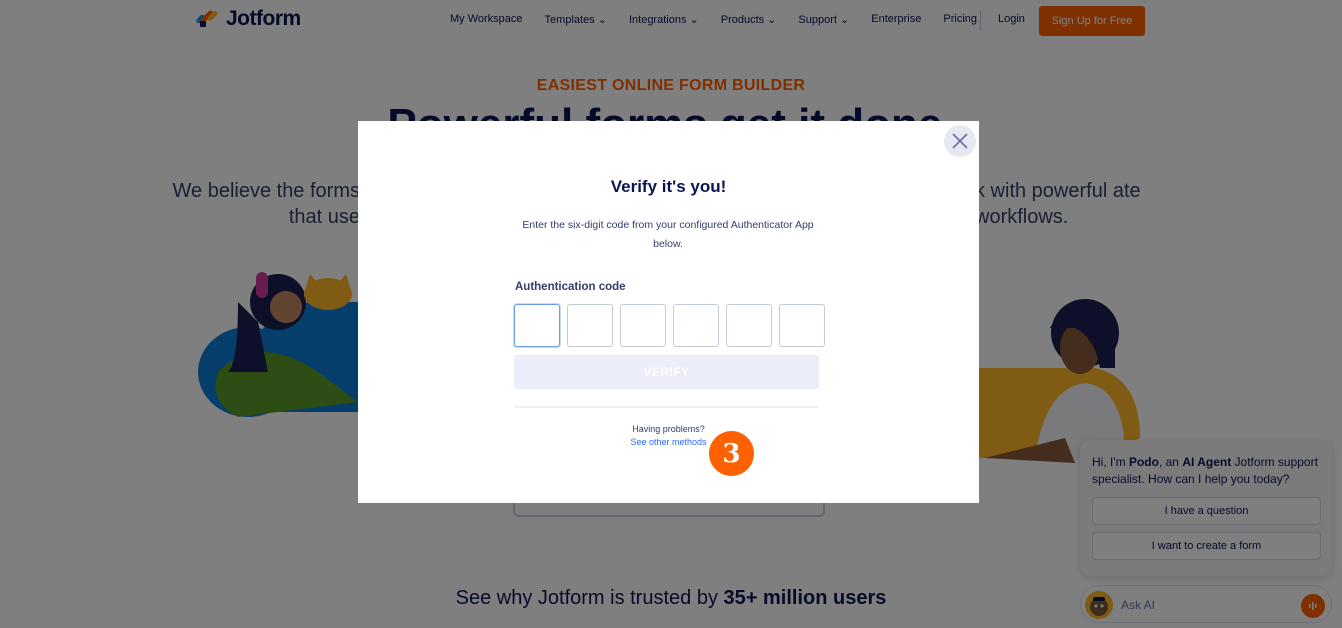 The height and width of the screenshot is (628, 1342). Describe the element at coordinates (666, 407) in the screenshot. I see `modal-divider` at that location.